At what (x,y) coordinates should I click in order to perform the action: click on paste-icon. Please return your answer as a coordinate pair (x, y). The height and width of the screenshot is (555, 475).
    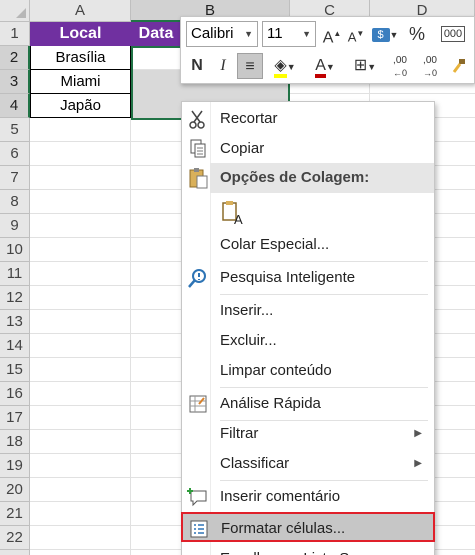
    Looking at the image, I should click on (198, 178).